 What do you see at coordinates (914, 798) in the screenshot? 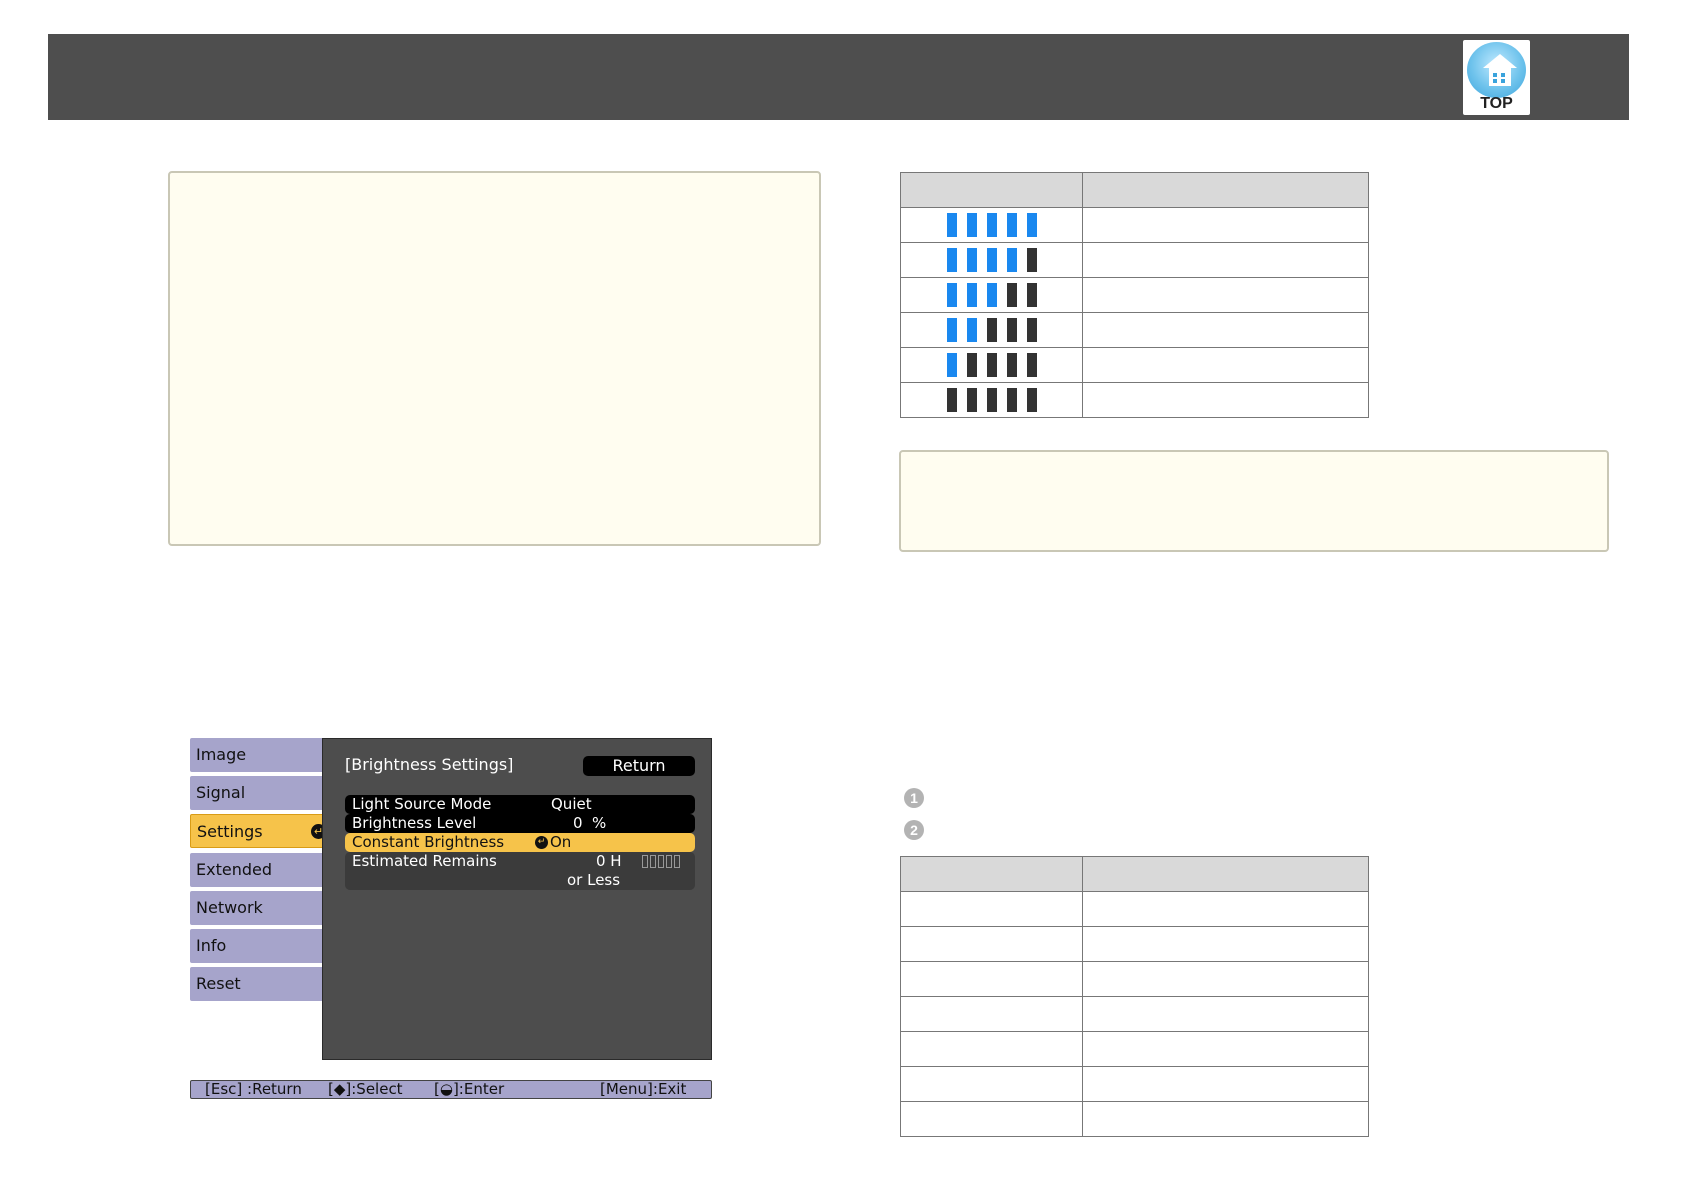
I see `callout-1: 1` at bounding box center [914, 798].